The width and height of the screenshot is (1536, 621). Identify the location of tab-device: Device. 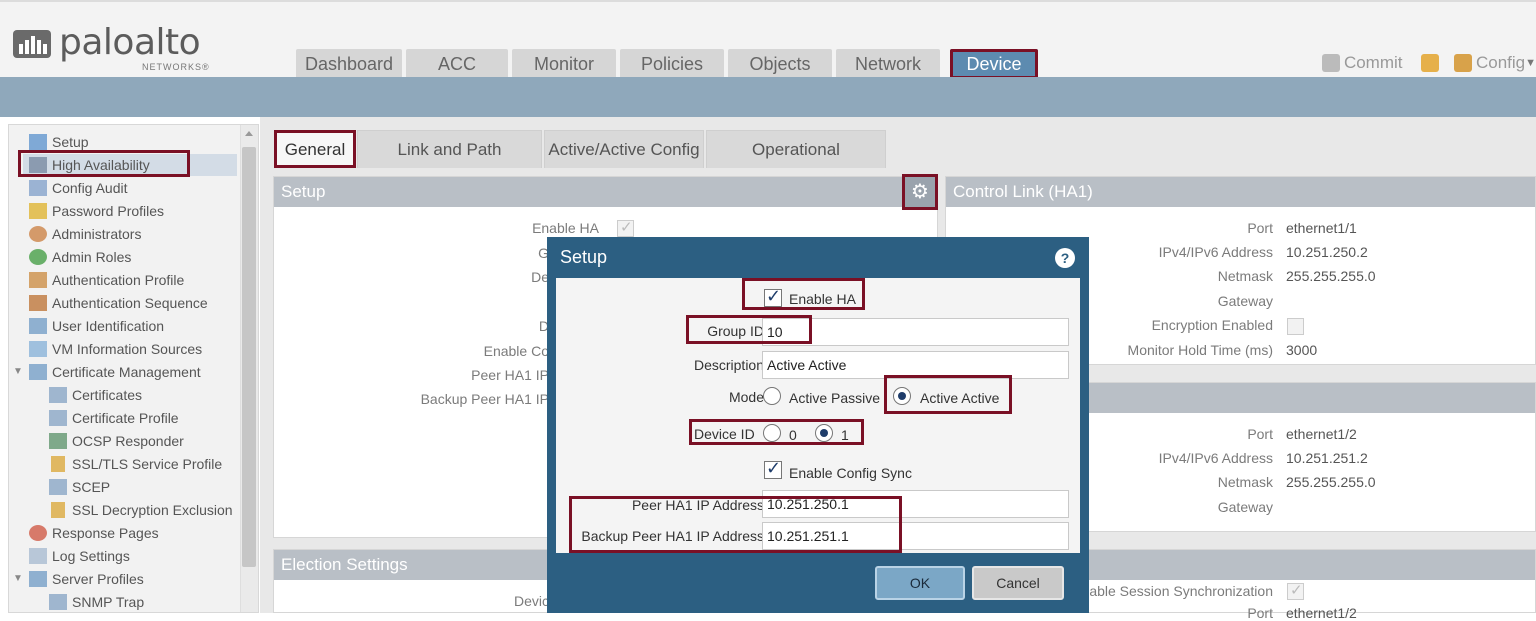
(994, 64).